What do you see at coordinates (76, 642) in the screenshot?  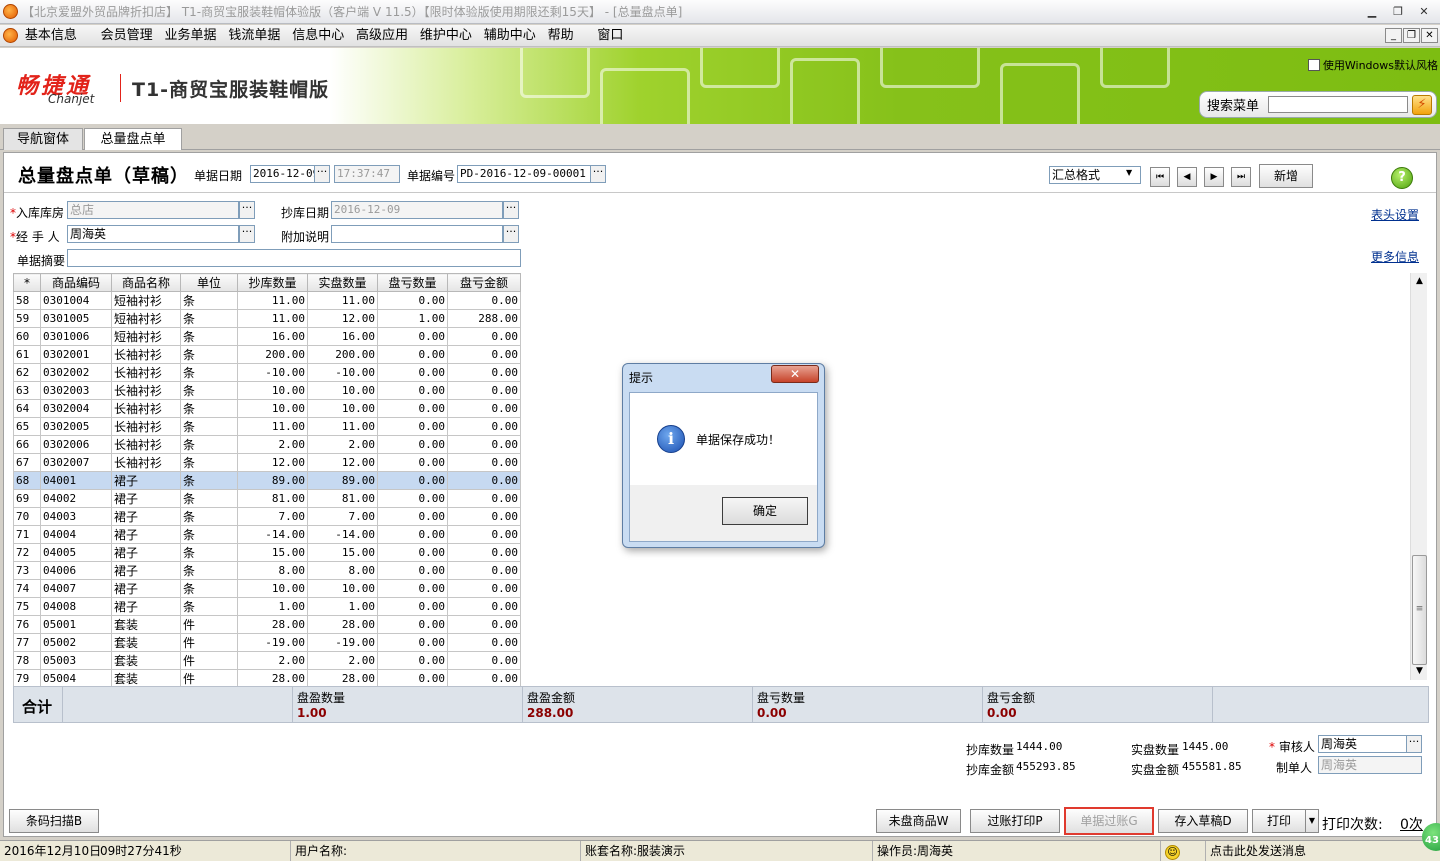 I see `table-cell: 05002` at bounding box center [76, 642].